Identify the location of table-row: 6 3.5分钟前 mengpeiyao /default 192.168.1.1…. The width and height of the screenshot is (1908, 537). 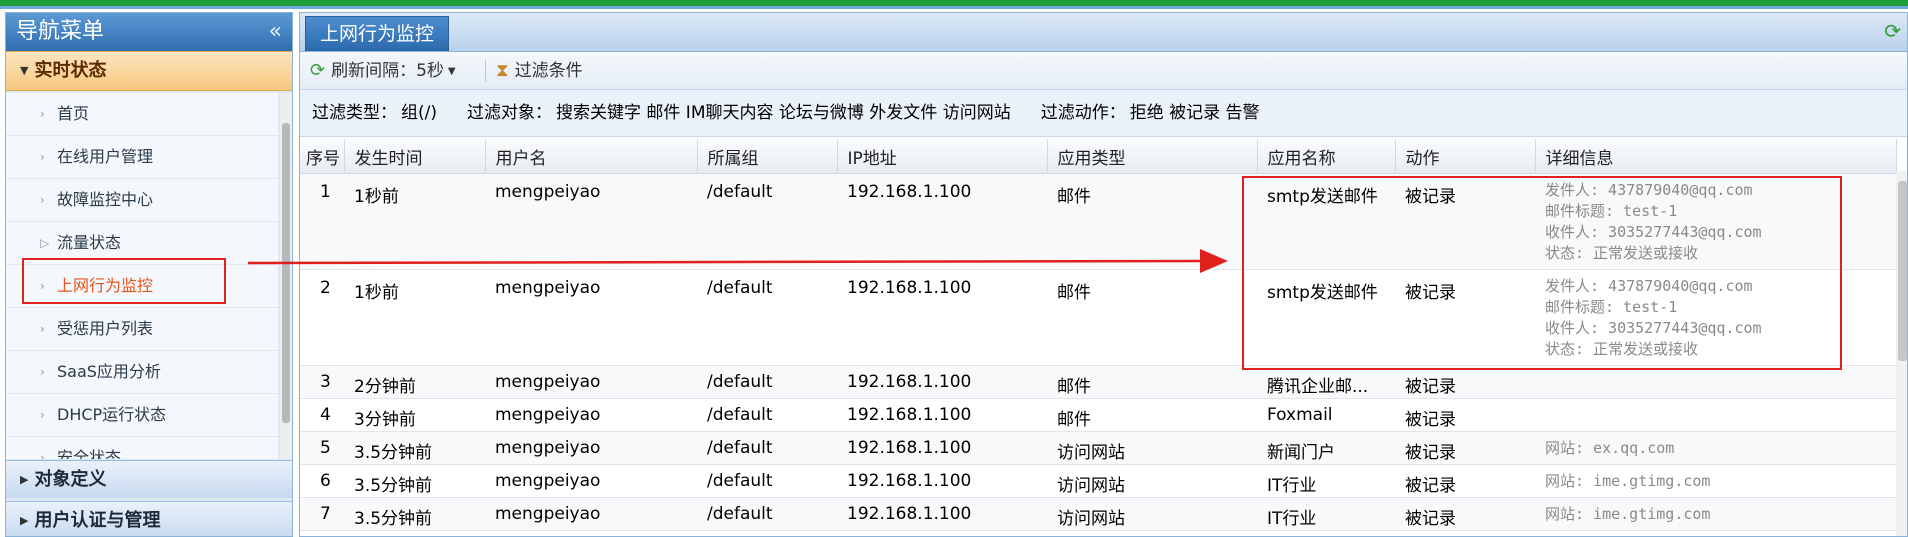
(1098, 481).